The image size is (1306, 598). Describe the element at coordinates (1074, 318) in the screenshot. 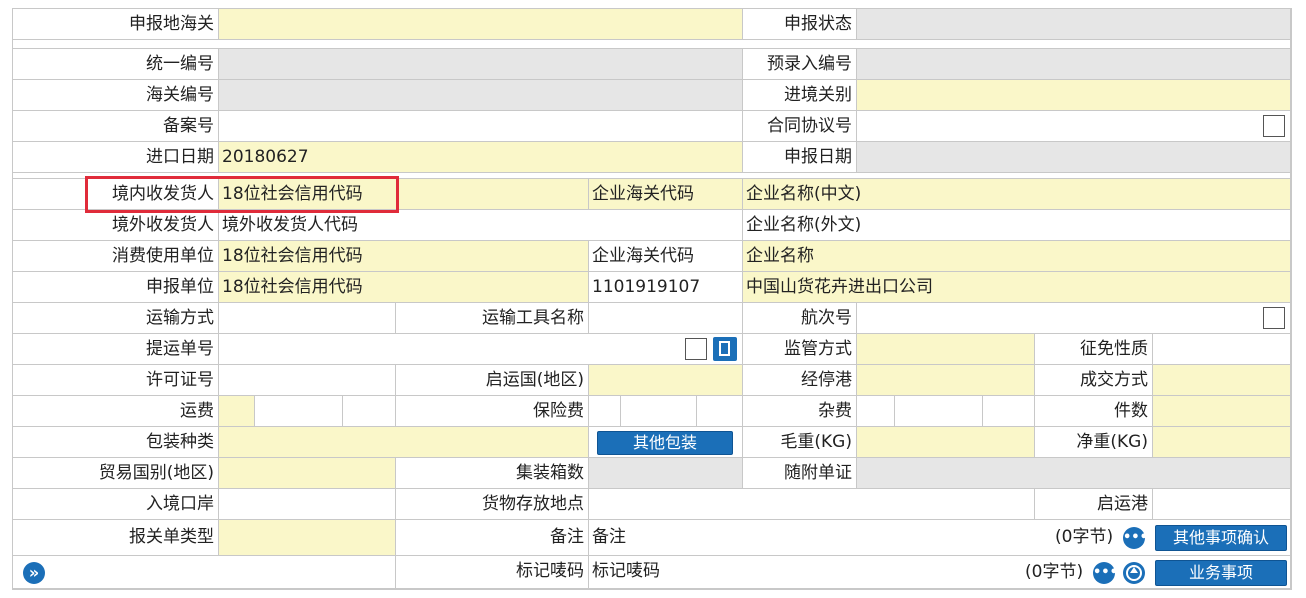

I see `voyage-no-field` at that location.